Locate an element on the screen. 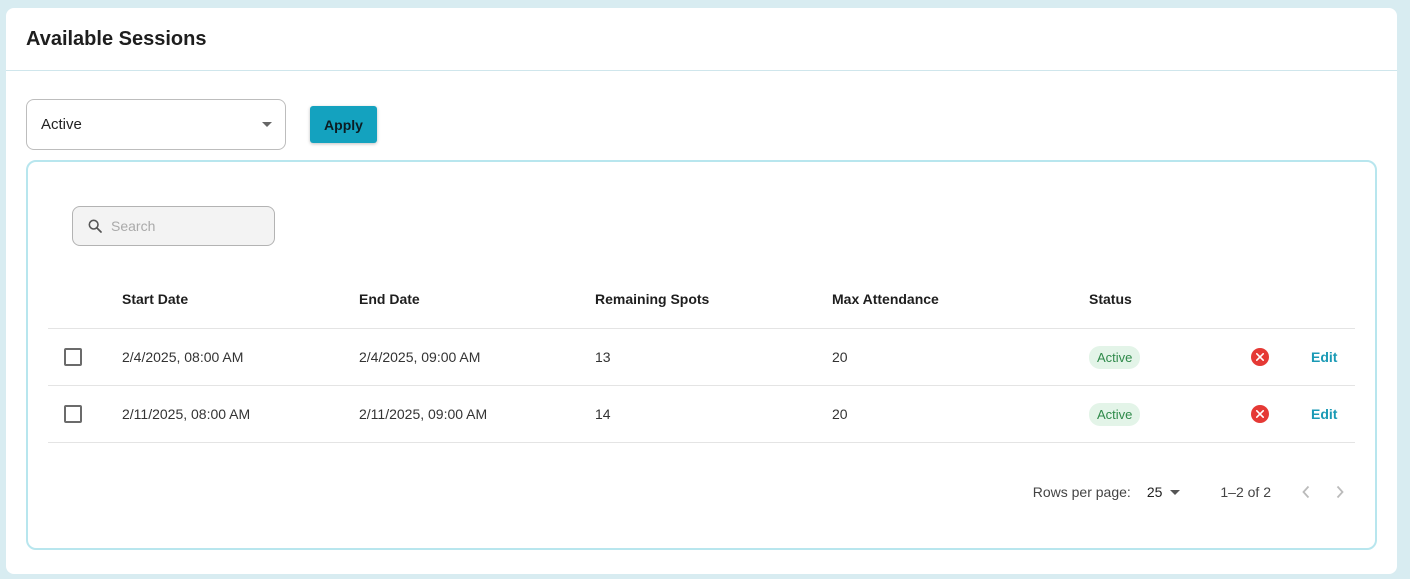 This screenshot has width=1410, height=579. column-header-status: Status is located at coordinates (1110, 299).